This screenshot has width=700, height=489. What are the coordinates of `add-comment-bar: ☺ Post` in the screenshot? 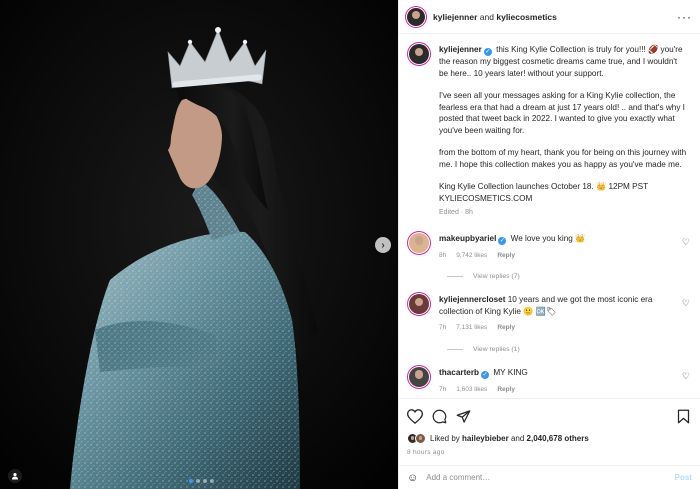 It's located at (549, 477).